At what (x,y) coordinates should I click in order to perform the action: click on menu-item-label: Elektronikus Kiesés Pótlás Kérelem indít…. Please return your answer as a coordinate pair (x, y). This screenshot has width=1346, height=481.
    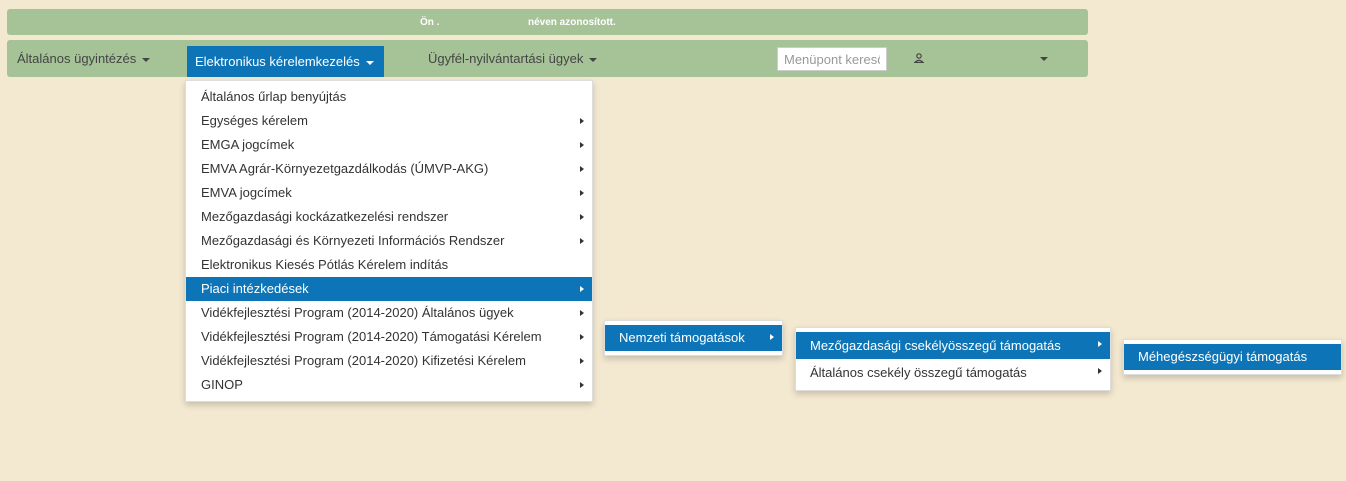
    Looking at the image, I should click on (325, 264).